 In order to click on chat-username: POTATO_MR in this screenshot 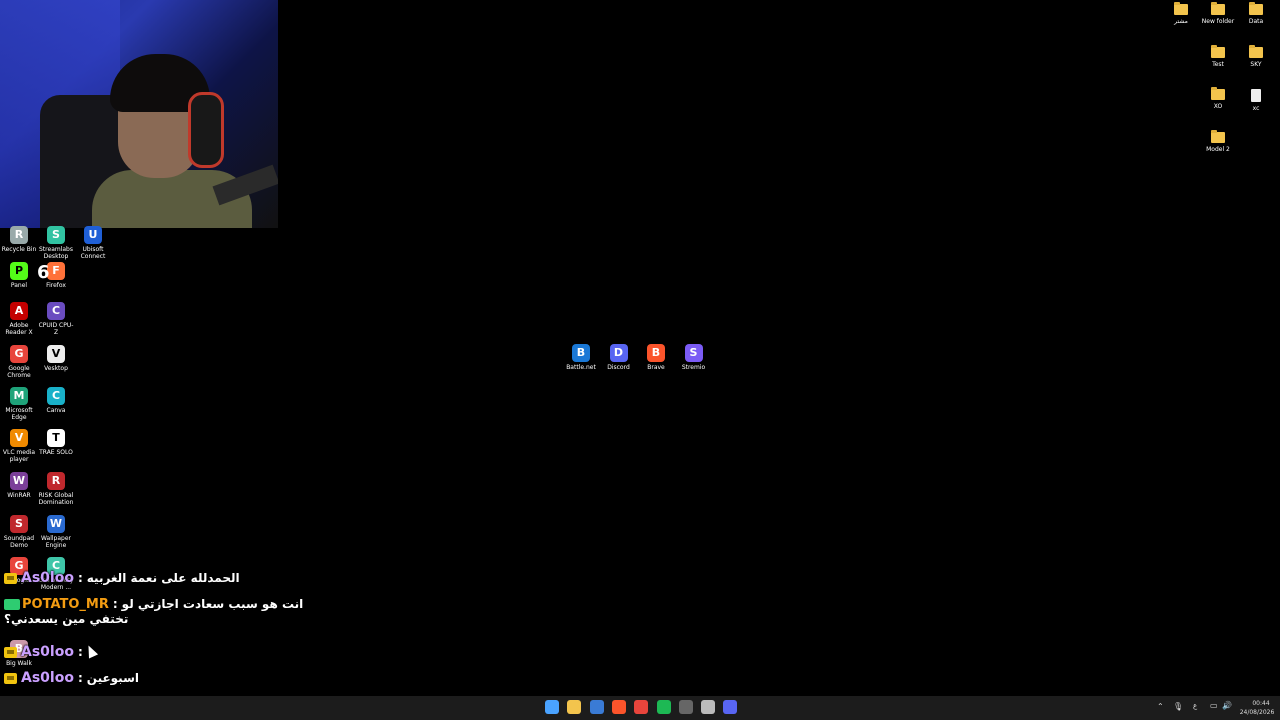, I will do `click(65, 604)`.